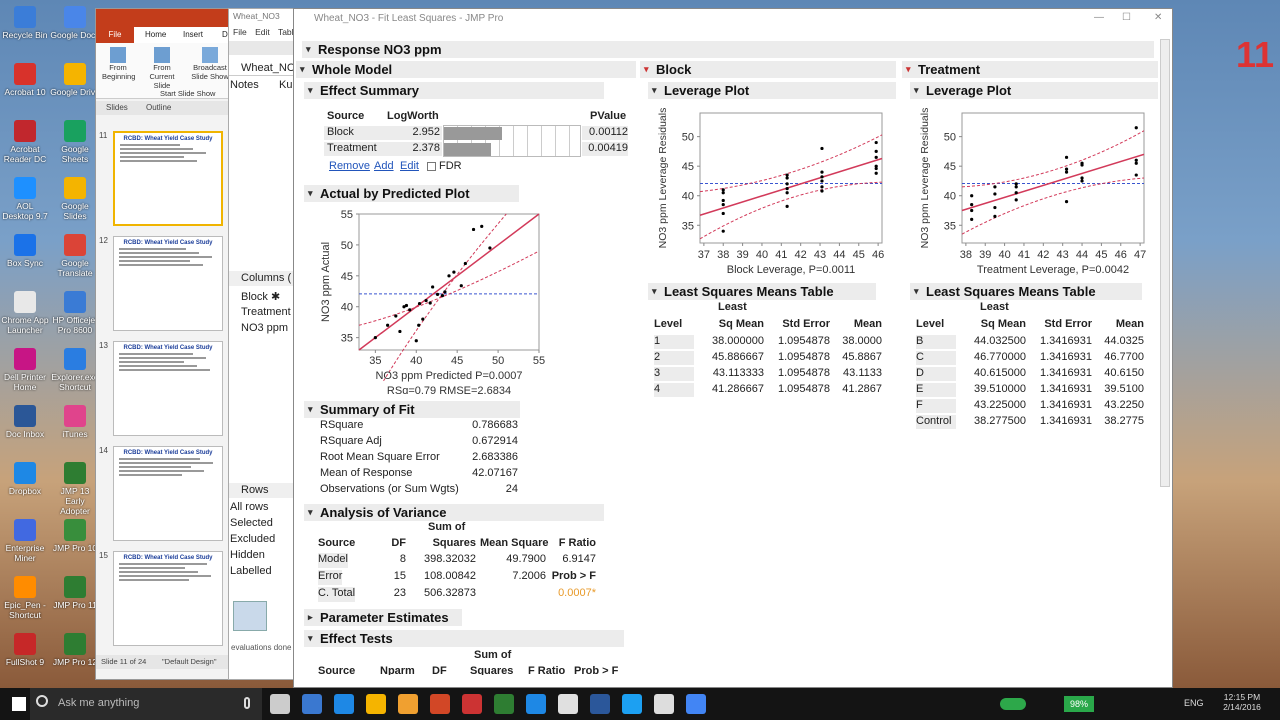 This screenshot has height=720, width=1280. What do you see at coordinates (264, 328) in the screenshot?
I see `column-no3: NO3 ppm` at bounding box center [264, 328].